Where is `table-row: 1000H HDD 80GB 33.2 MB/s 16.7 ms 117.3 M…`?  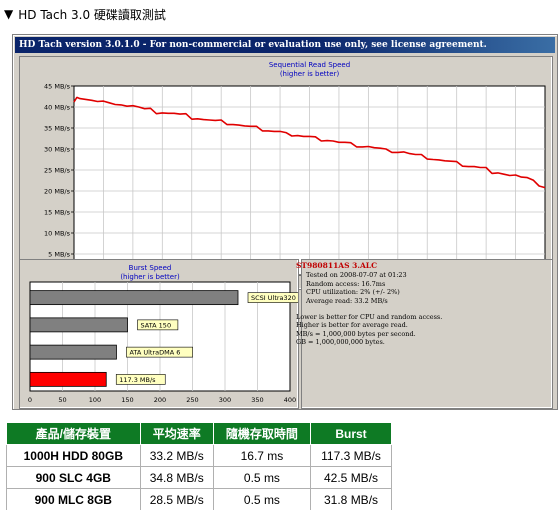
table-row: 1000H HDD 80GB 33.2 MB/s 16.7 ms 117.3 M… is located at coordinates (199, 455).